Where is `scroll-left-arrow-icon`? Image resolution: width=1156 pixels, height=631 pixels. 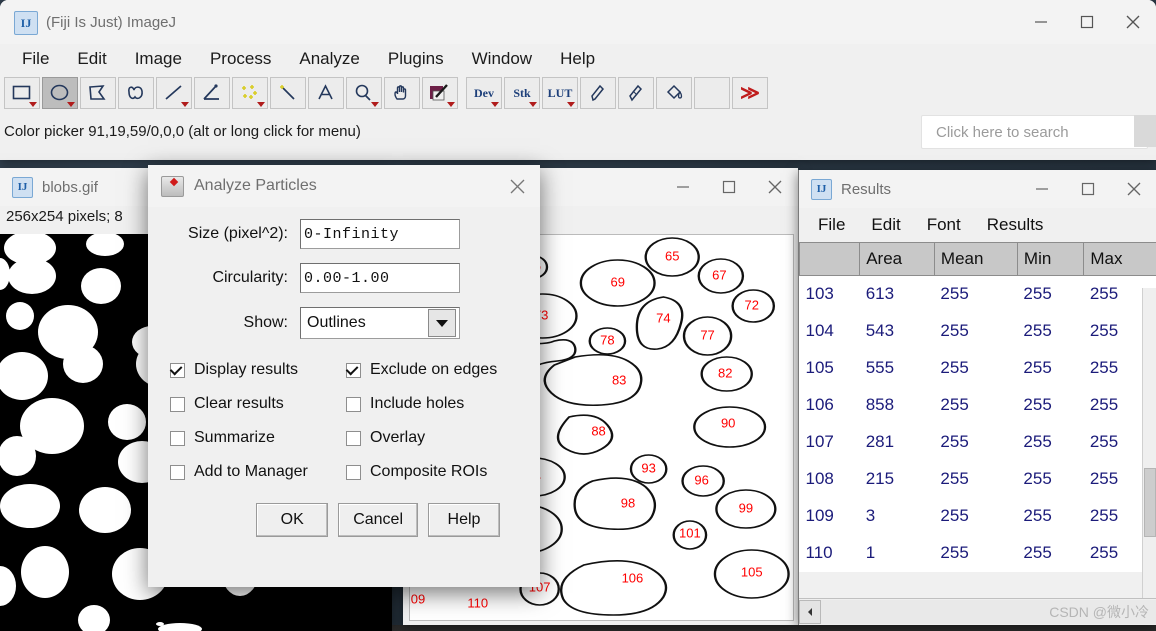 scroll-left-arrow-icon is located at coordinates (810, 612).